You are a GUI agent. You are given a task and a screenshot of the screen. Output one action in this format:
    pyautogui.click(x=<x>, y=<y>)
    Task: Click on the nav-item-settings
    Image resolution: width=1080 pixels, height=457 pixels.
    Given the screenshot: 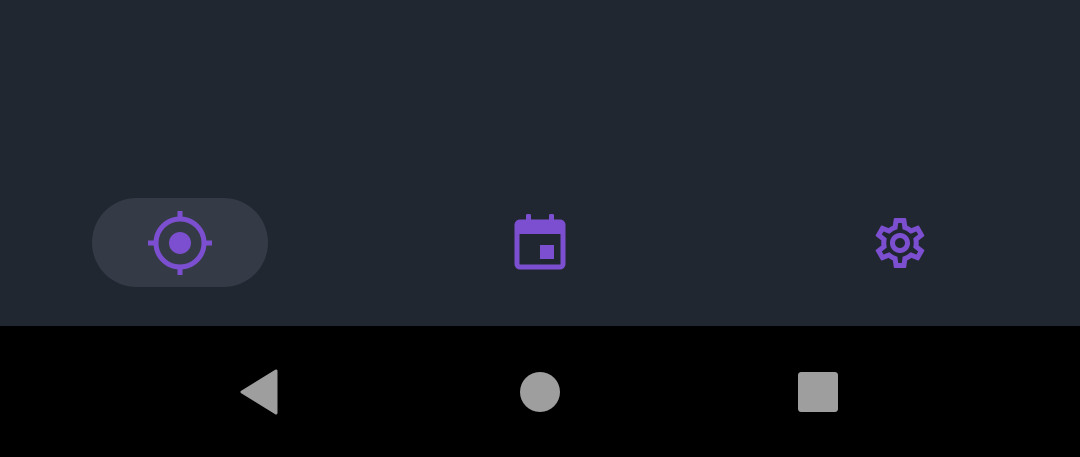 What is the action you would take?
    pyautogui.click(x=900, y=242)
    